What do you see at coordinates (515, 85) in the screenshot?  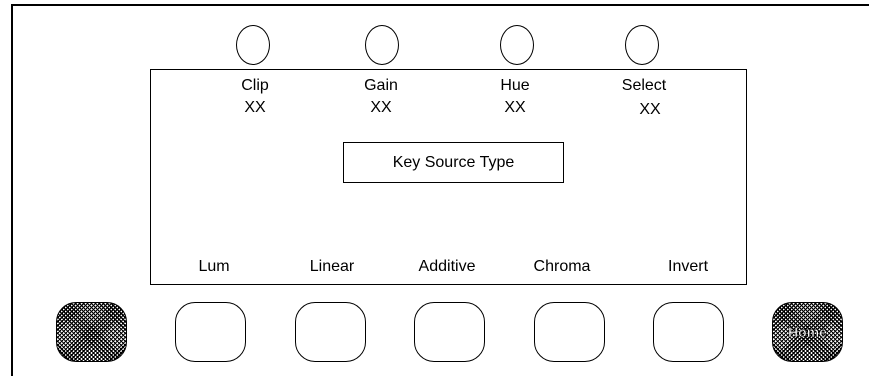 I see `param-label-hue: Hue` at bounding box center [515, 85].